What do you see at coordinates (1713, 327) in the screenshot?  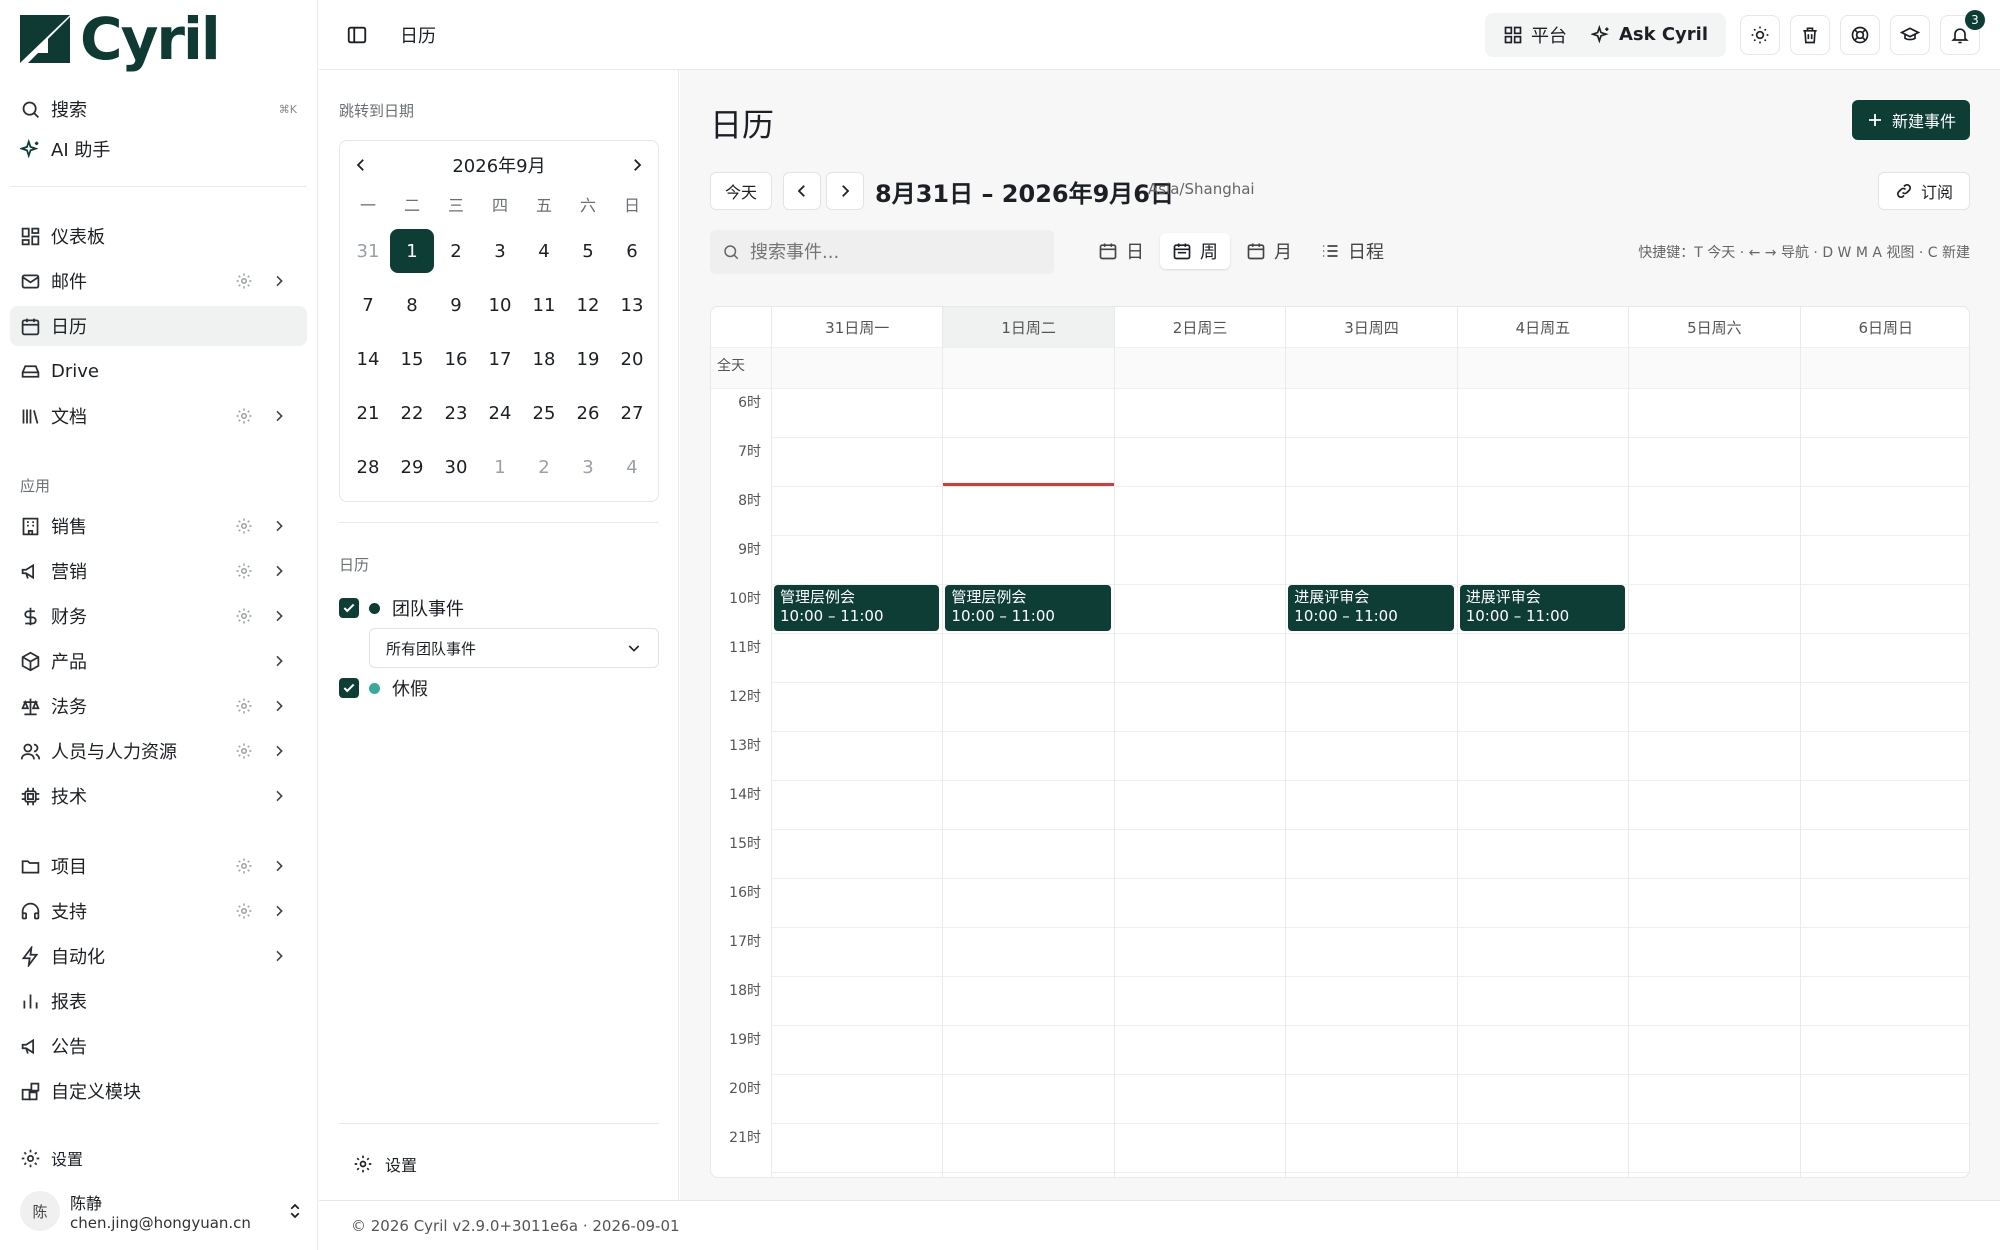 I see `day-header: 5日周六` at bounding box center [1713, 327].